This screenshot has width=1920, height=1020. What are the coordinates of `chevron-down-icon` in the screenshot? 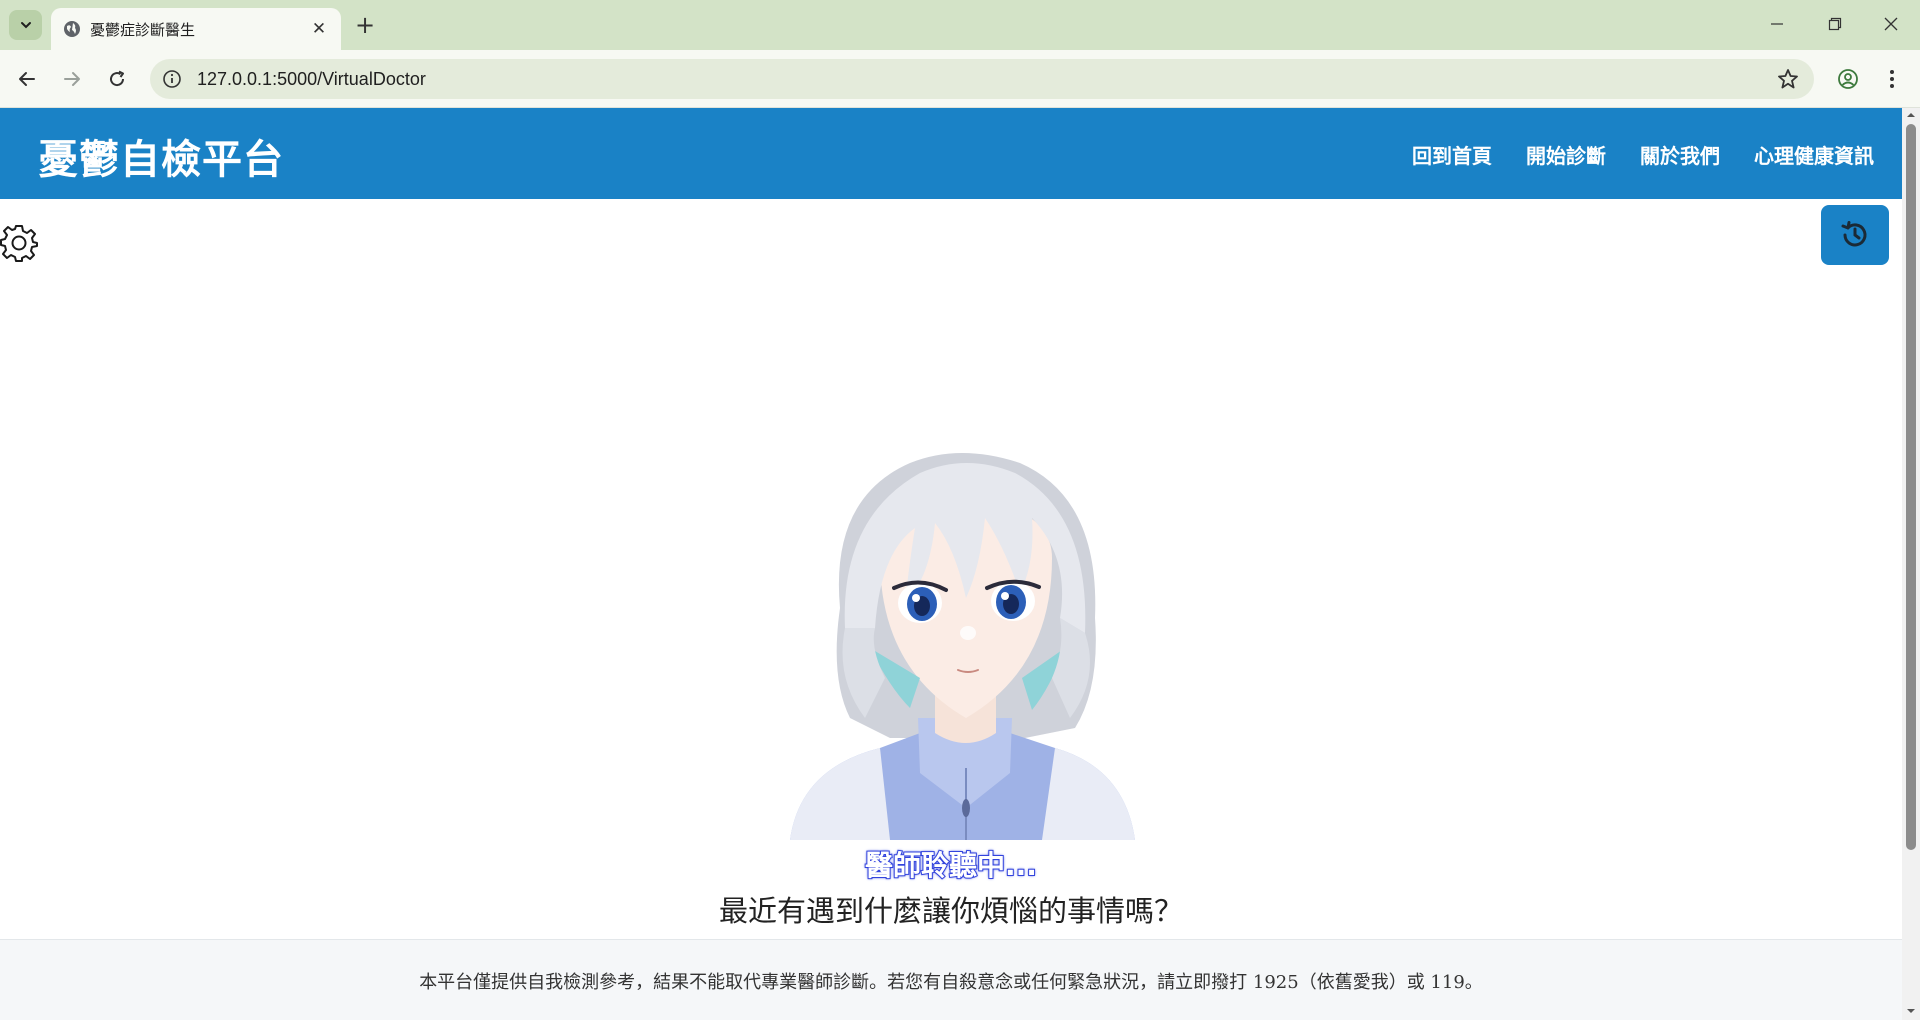 It's located at (25, 25).